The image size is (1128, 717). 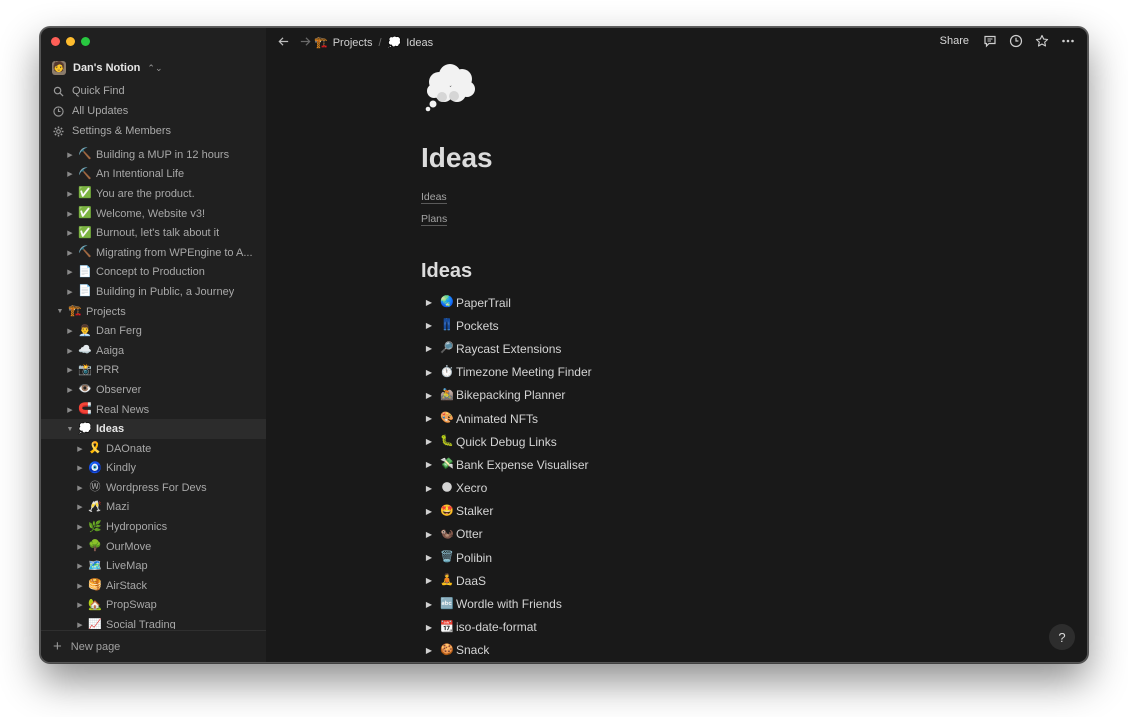 What do you see at coordinates (153, 155) in the screenshot?
I see `sidebar-tree-item: ▶ ⛏️ Building a MUP in 12 hours` at bounding box center [153, 155].